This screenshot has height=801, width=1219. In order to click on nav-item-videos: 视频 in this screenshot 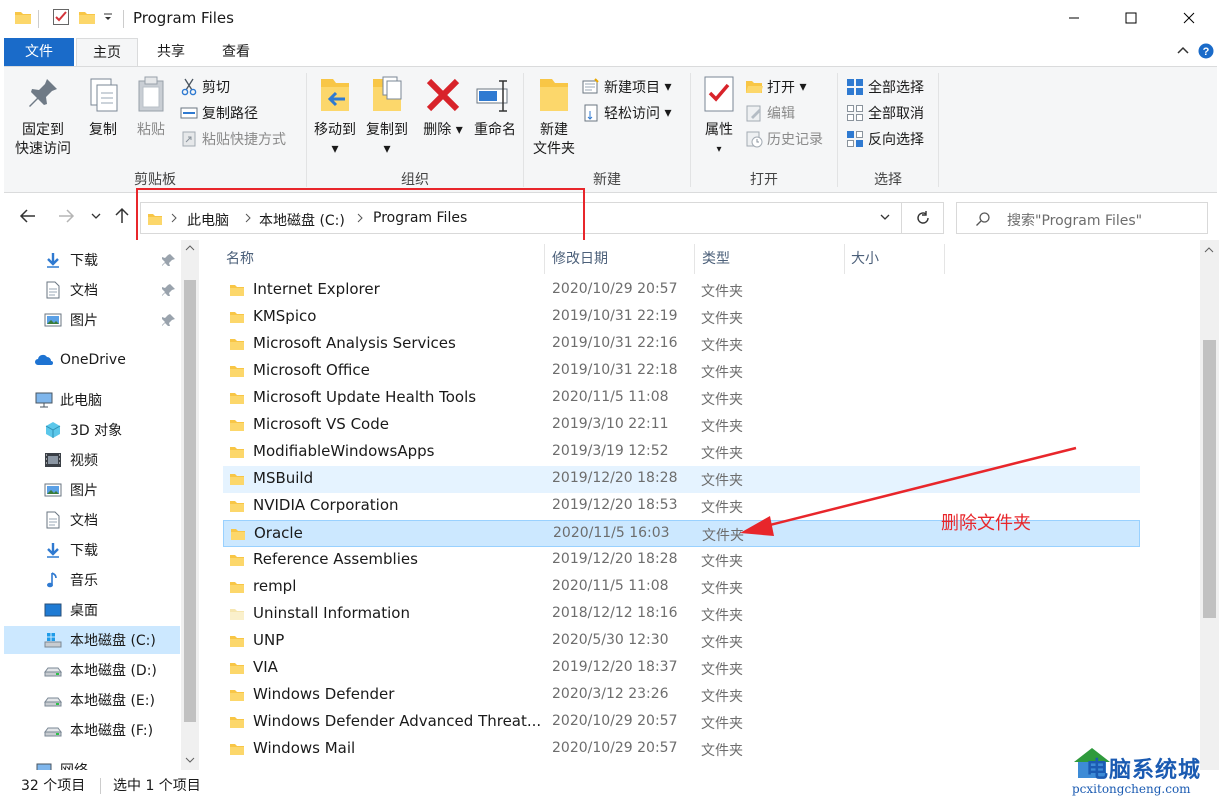, I will do `click(92, 460)`.